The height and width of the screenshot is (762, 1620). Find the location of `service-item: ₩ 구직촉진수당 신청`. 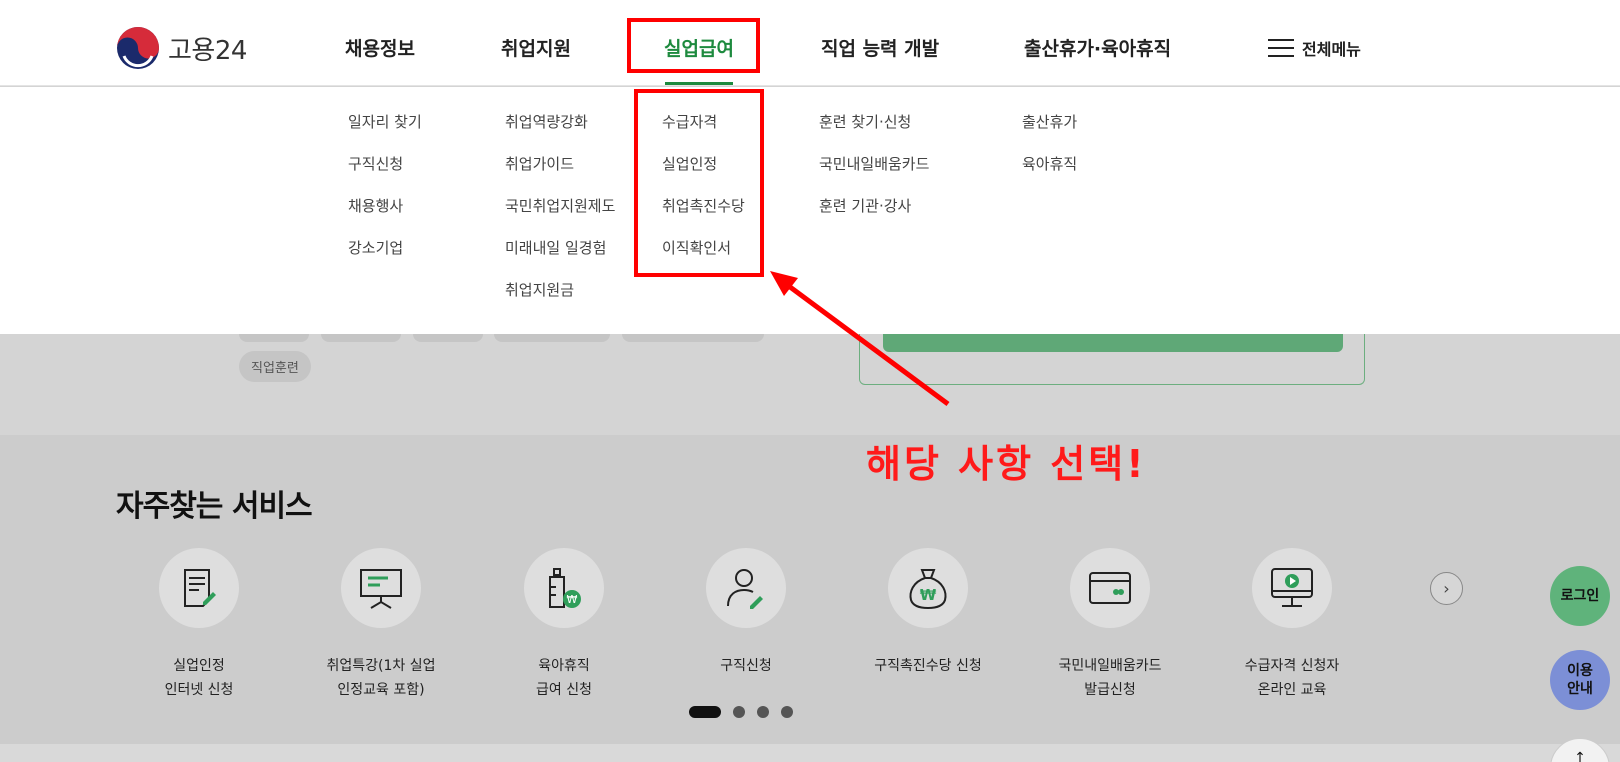

service-item: ₩ 구직촉진수당 신청 is located at coordinates (928, 613).